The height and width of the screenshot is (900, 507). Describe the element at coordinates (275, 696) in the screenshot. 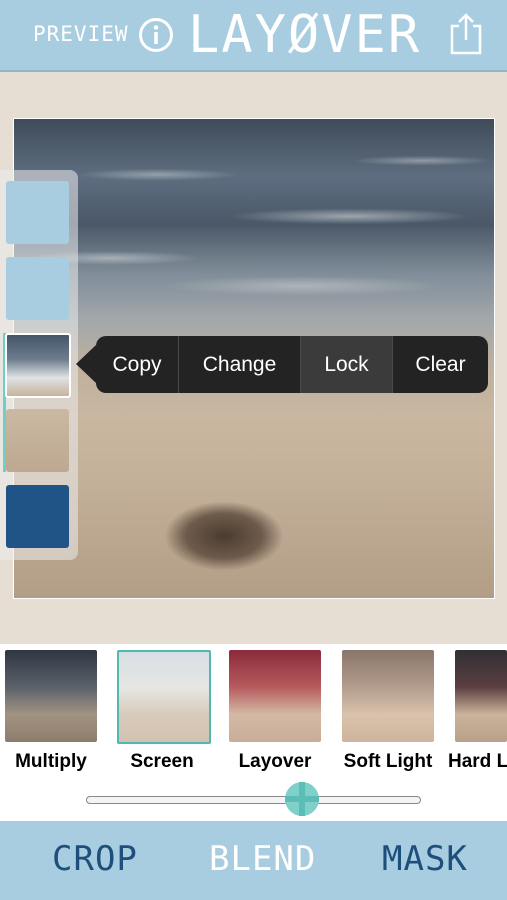

I see `blend-thumb-layover` at that location.